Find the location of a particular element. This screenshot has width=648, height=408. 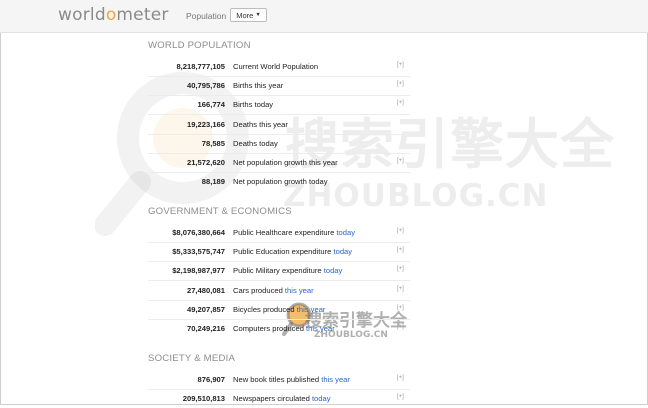

counter-value: 70,249,216 is located at coordinates (205, 328).